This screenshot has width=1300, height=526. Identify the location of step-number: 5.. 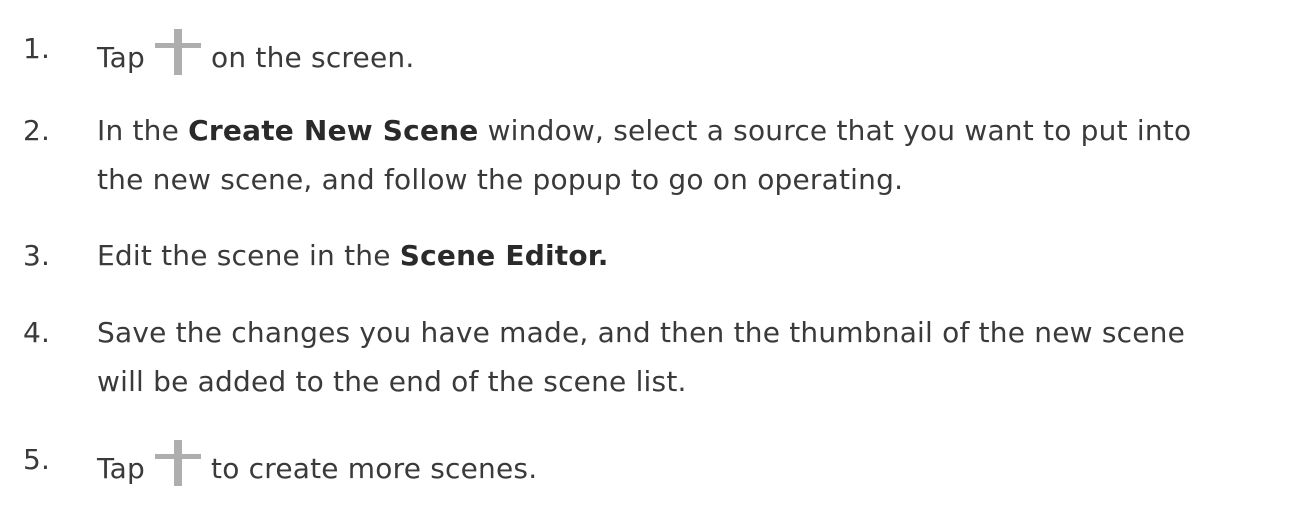
(37, 459).